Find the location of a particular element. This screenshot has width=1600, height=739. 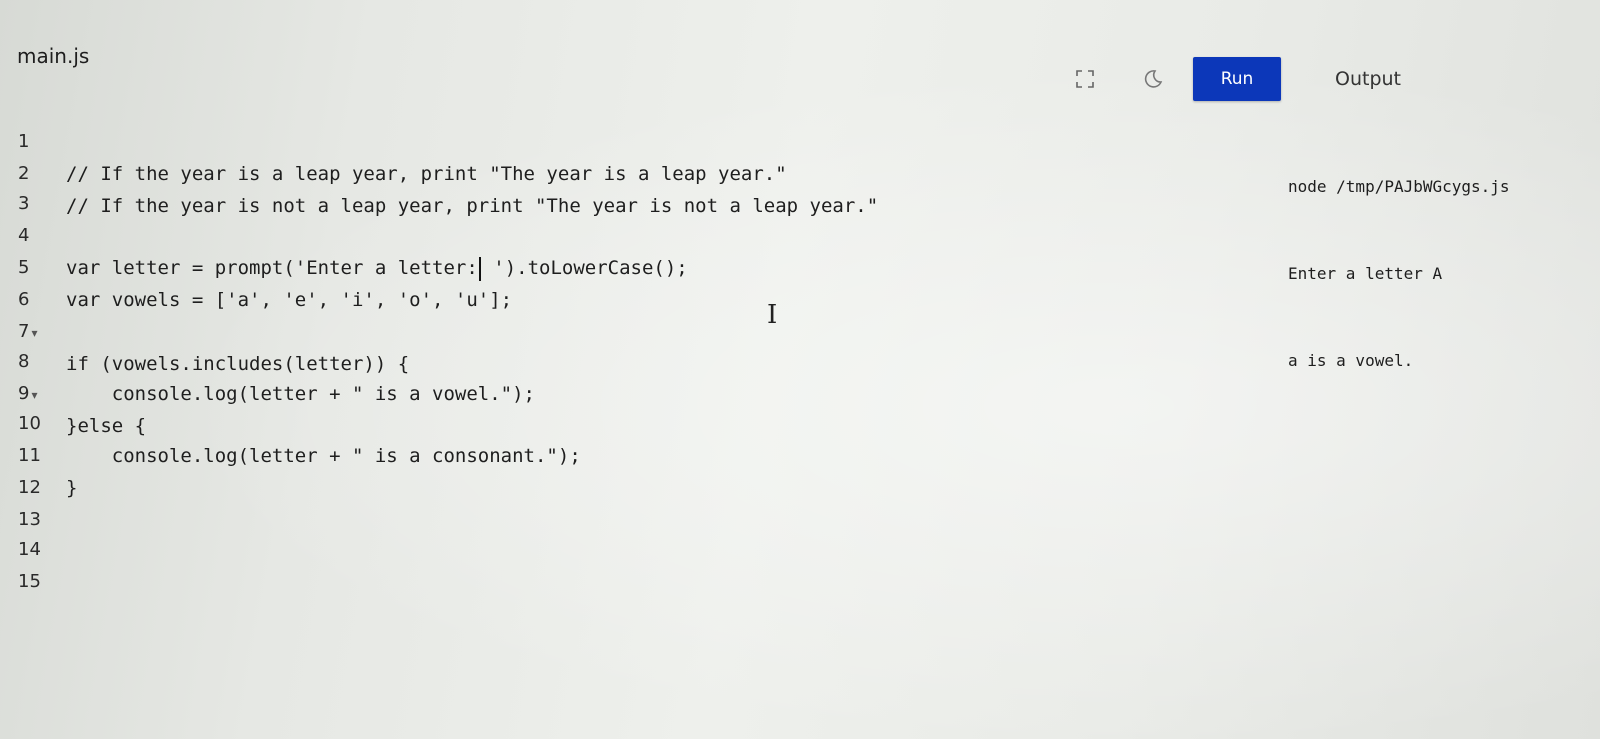

code-line: 8 console.log(letter + " is a vowel."); is located at coordinates (500, 359).